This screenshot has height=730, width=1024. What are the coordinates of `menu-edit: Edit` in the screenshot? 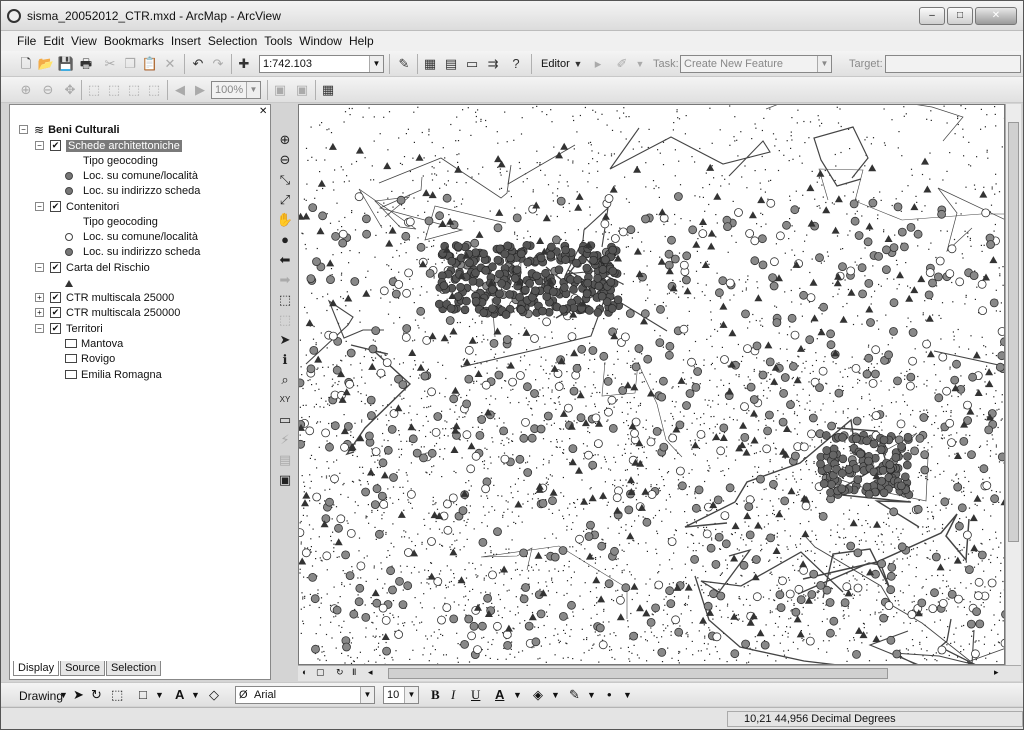 It's located at (53, 41).